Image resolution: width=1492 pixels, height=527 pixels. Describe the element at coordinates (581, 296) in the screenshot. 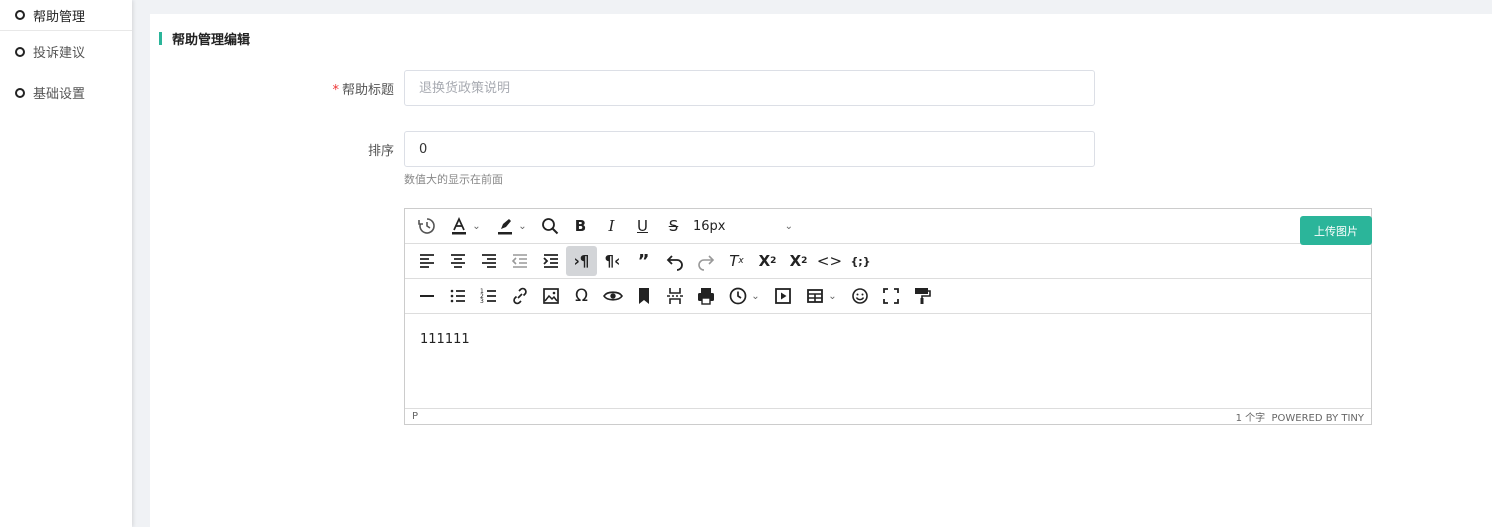

I see `special-character-icon: Ω` at that location.